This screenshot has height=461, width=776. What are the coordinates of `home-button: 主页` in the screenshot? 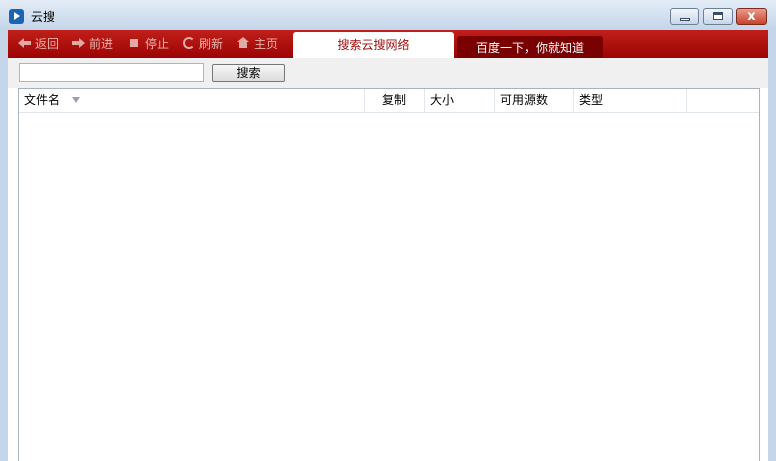 It's located at (257, 44).